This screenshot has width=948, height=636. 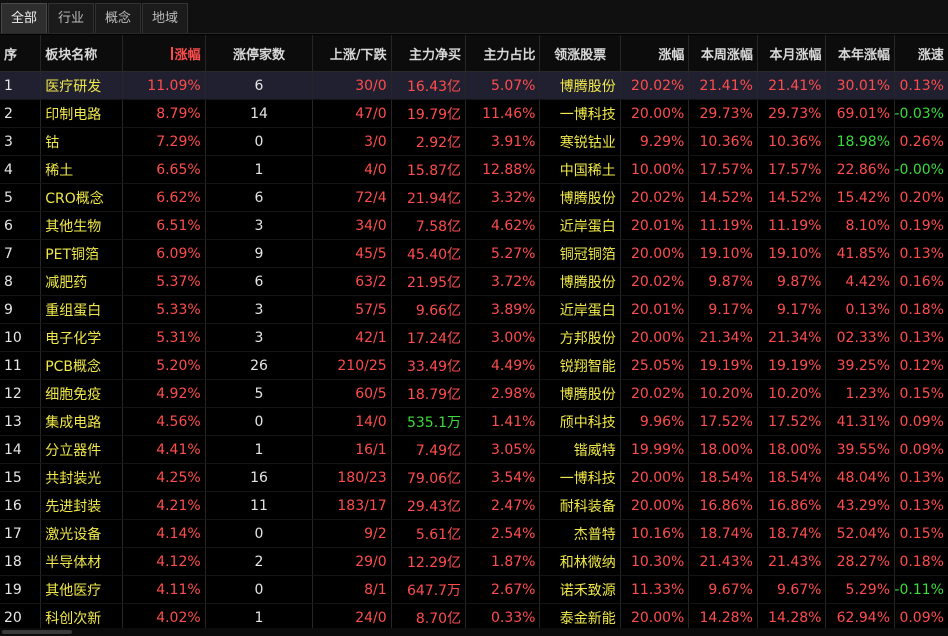 What do you see at coordinates (82, 393) in the screenshot?
I see `cell-name: 细胞免疫` at bounding box center [82, 393].